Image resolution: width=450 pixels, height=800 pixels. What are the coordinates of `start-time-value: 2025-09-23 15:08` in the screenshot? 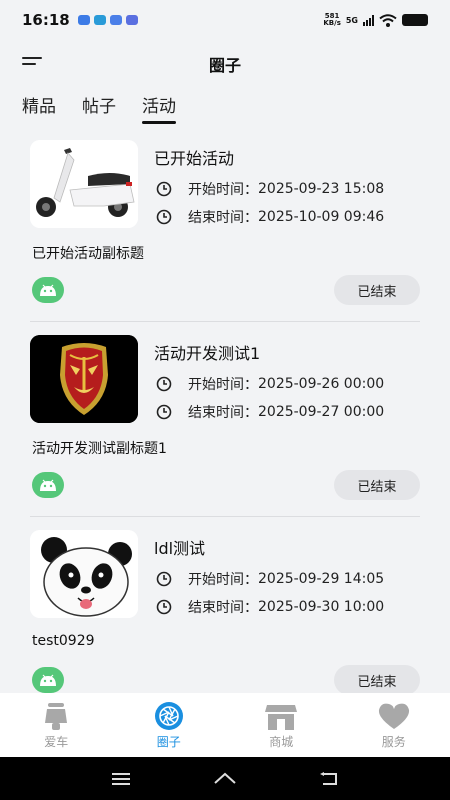 It's located at (321, 189).